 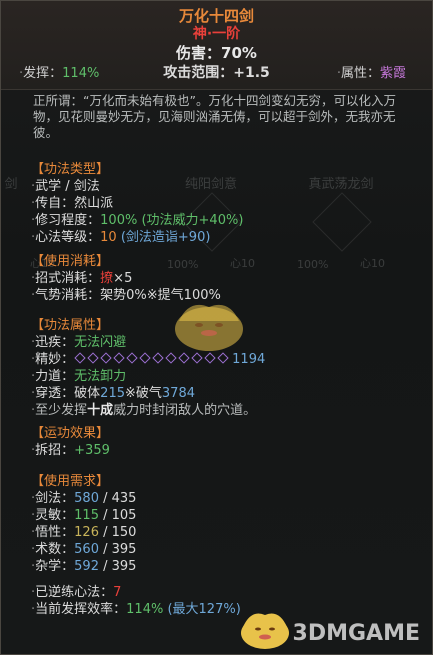 What do you see at coordinates (82, 278) in the screenshot?
I see `move-cost-row: ·招式消耗：撩×5` at bounding box center [82, 278].